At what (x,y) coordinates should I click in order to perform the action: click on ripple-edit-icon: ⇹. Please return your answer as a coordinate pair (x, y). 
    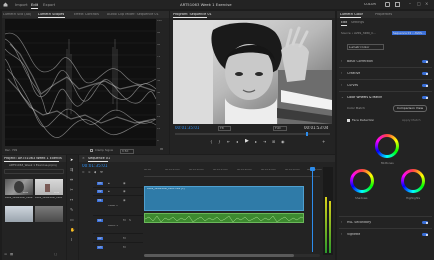
    Looking at the image, I should click on (71, 180).